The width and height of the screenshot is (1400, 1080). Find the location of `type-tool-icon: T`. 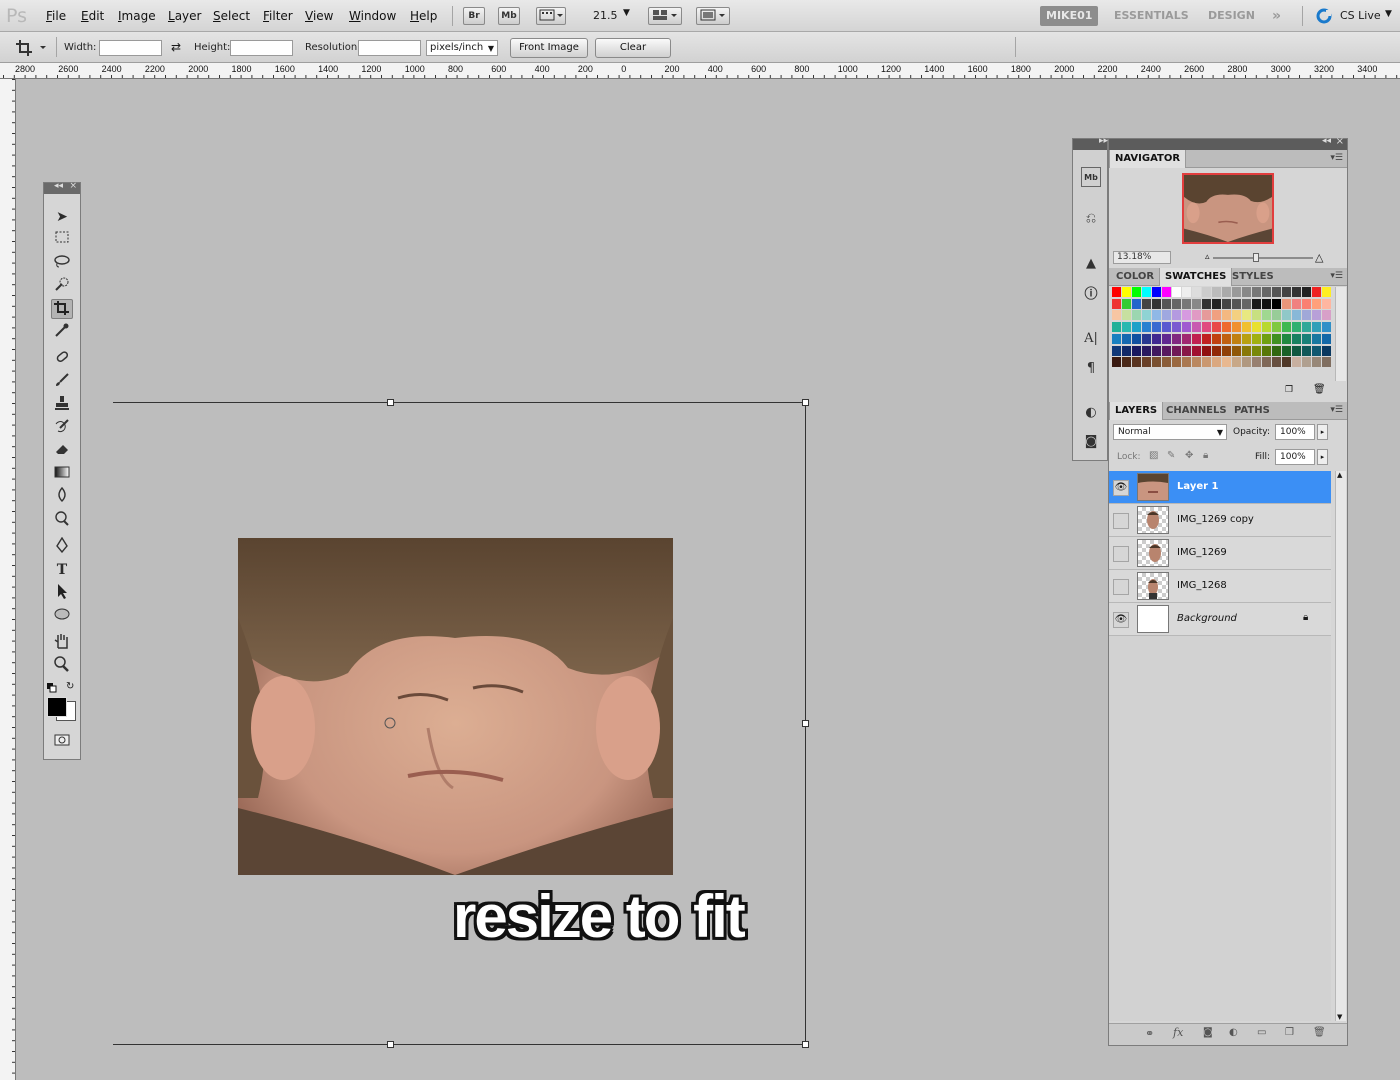

type-tool-icon: T is located at coordinates (62, 570).